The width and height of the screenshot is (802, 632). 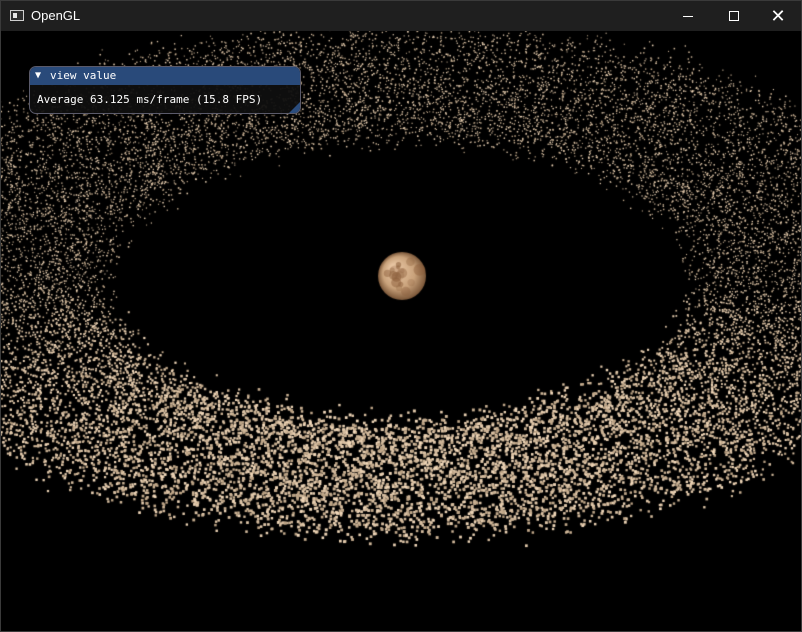 I want to click on opengl-app-icon, so click(x=17, y=15).